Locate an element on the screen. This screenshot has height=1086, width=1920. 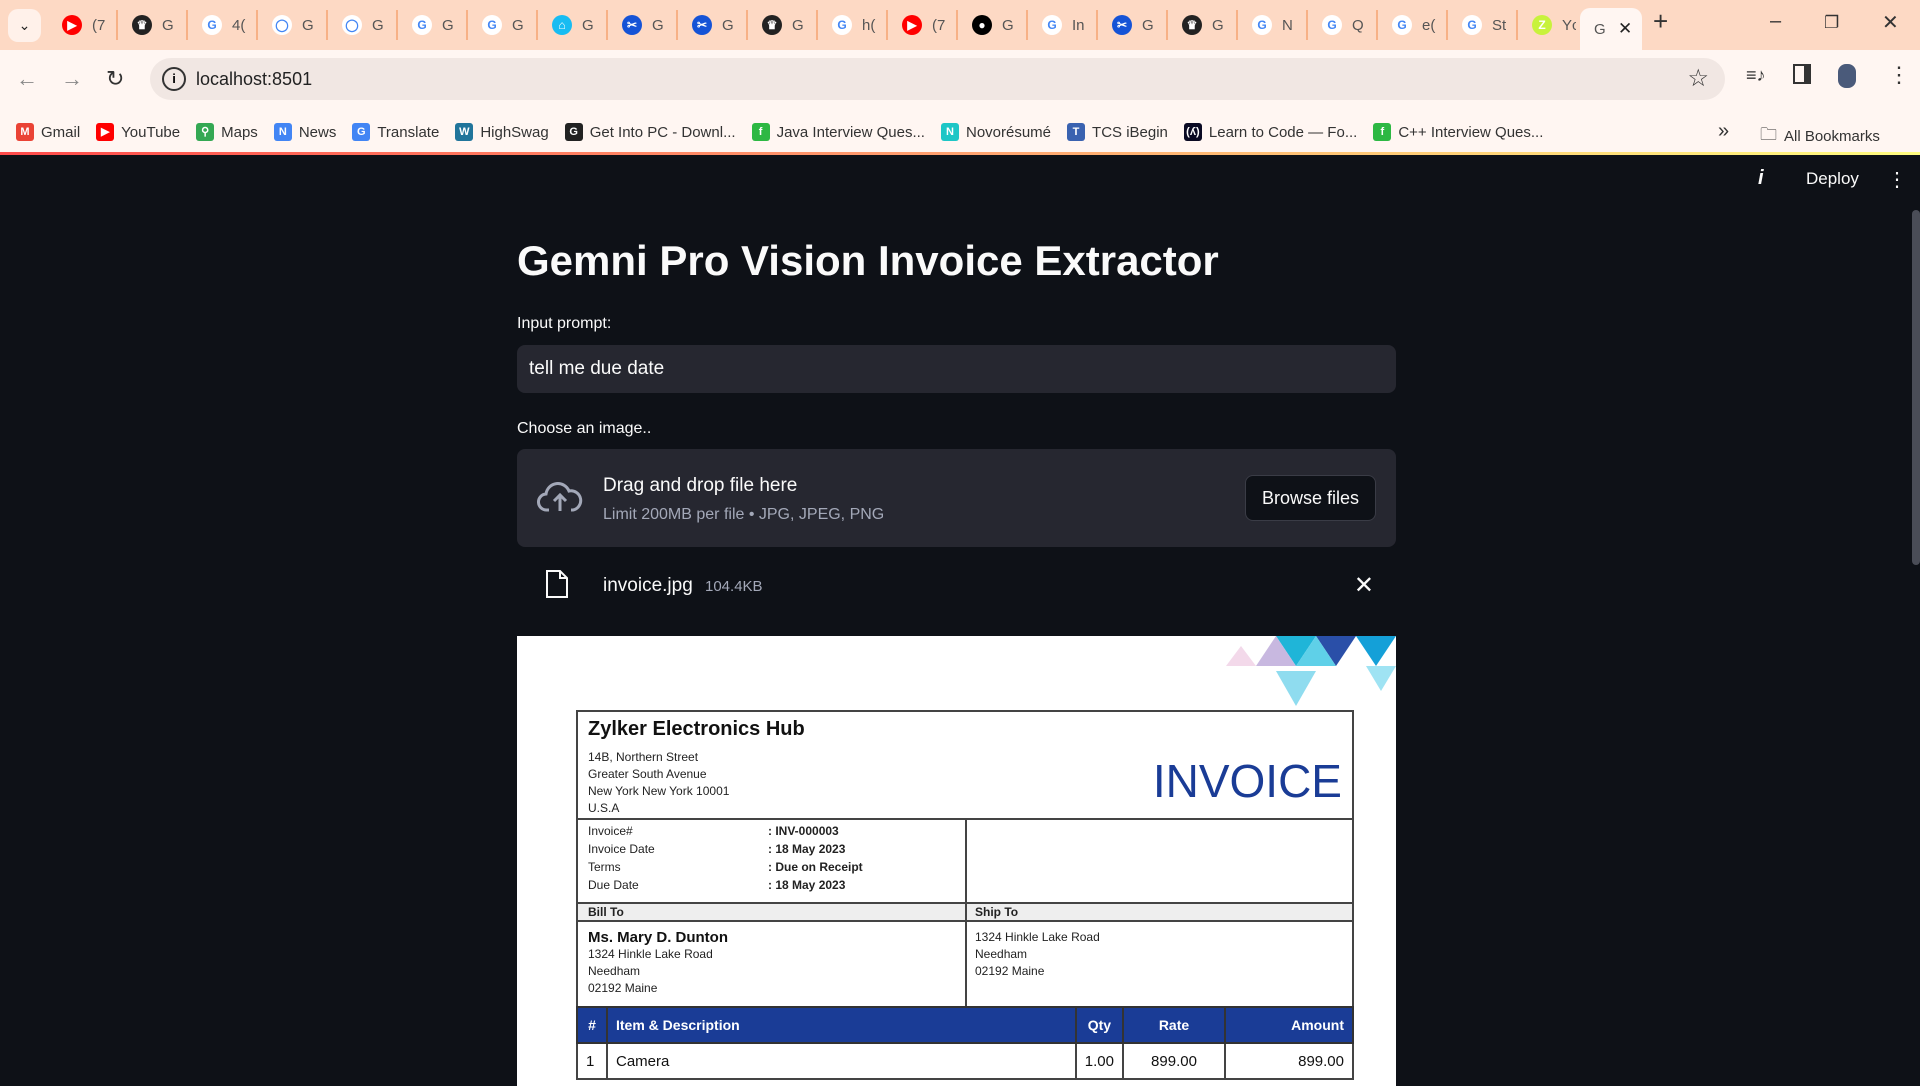
status-icon: i is located at coordinates (1761, 178).